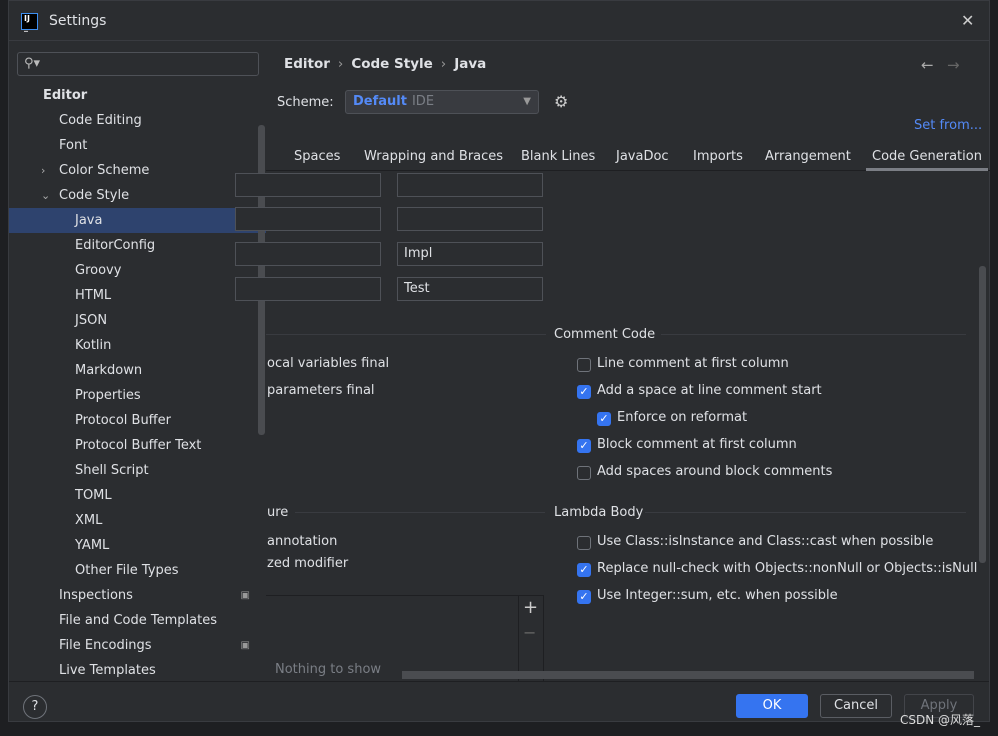 The height and width of the screenshot is (736, 998). Describe the element at coordinates (65, 95) in the screenshot. I see `sidebar-item-label: Editor` at that location.